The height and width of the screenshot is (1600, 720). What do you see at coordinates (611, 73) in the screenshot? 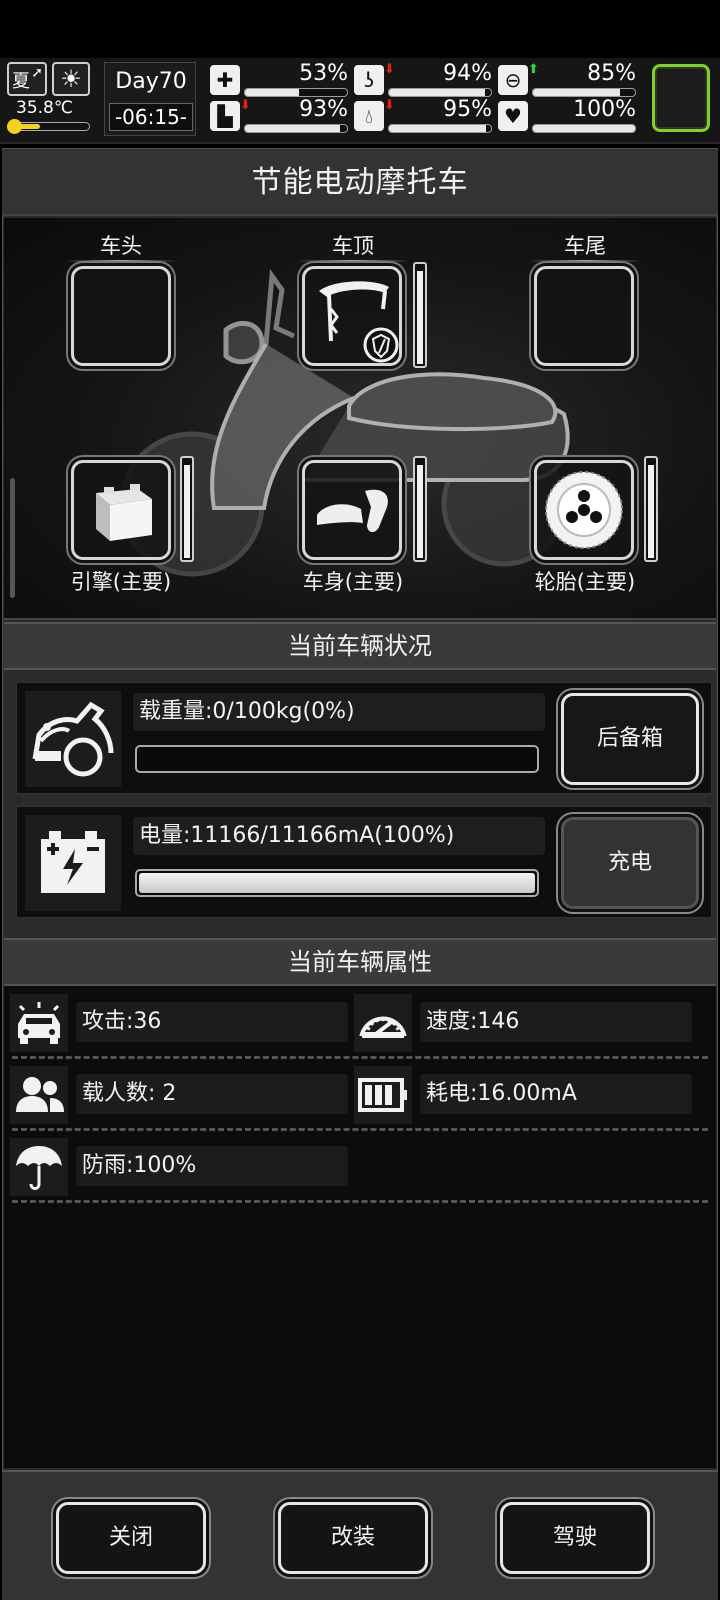
I see `stat-value: 85%` at bounding box center [611, 73].